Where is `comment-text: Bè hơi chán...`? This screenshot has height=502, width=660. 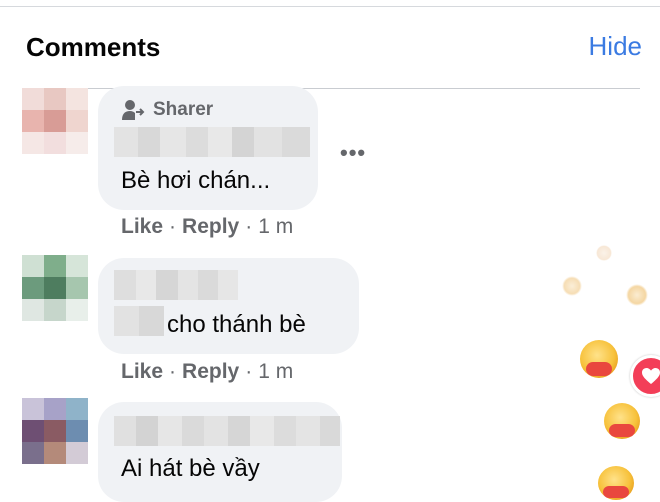
comment-text: Bè hơi chán... is located at coordinates (196, 180).